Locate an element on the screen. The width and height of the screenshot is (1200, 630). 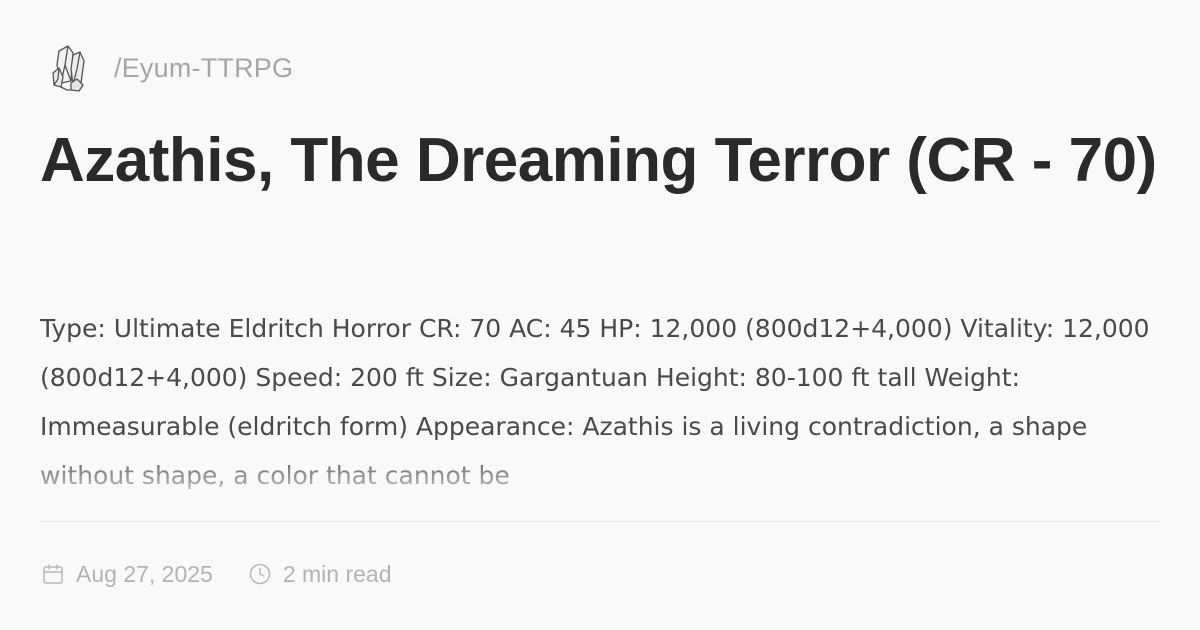
post-date: Aug 27, 2025 is located at coordinates (126, 574).